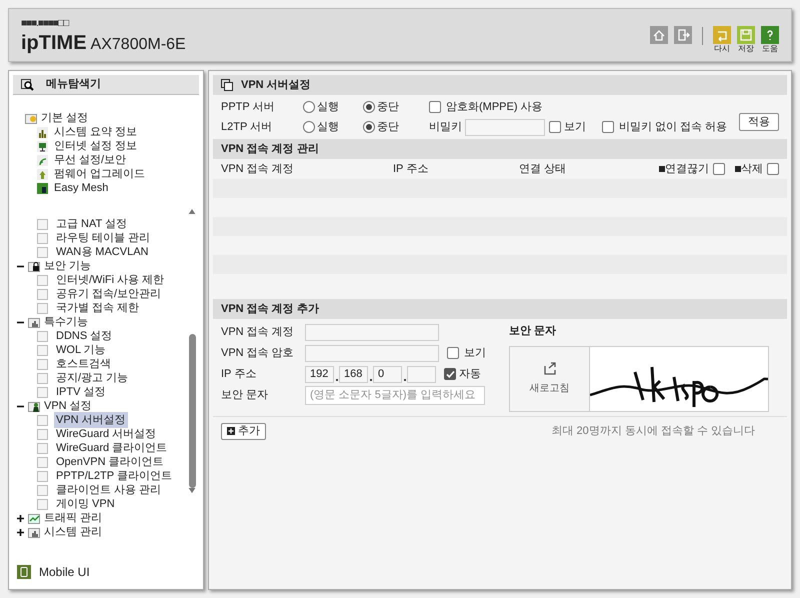  Describe the element at coordinates (353, 374) in the screenshot. I see `ip-octet-field: 168` at that location.